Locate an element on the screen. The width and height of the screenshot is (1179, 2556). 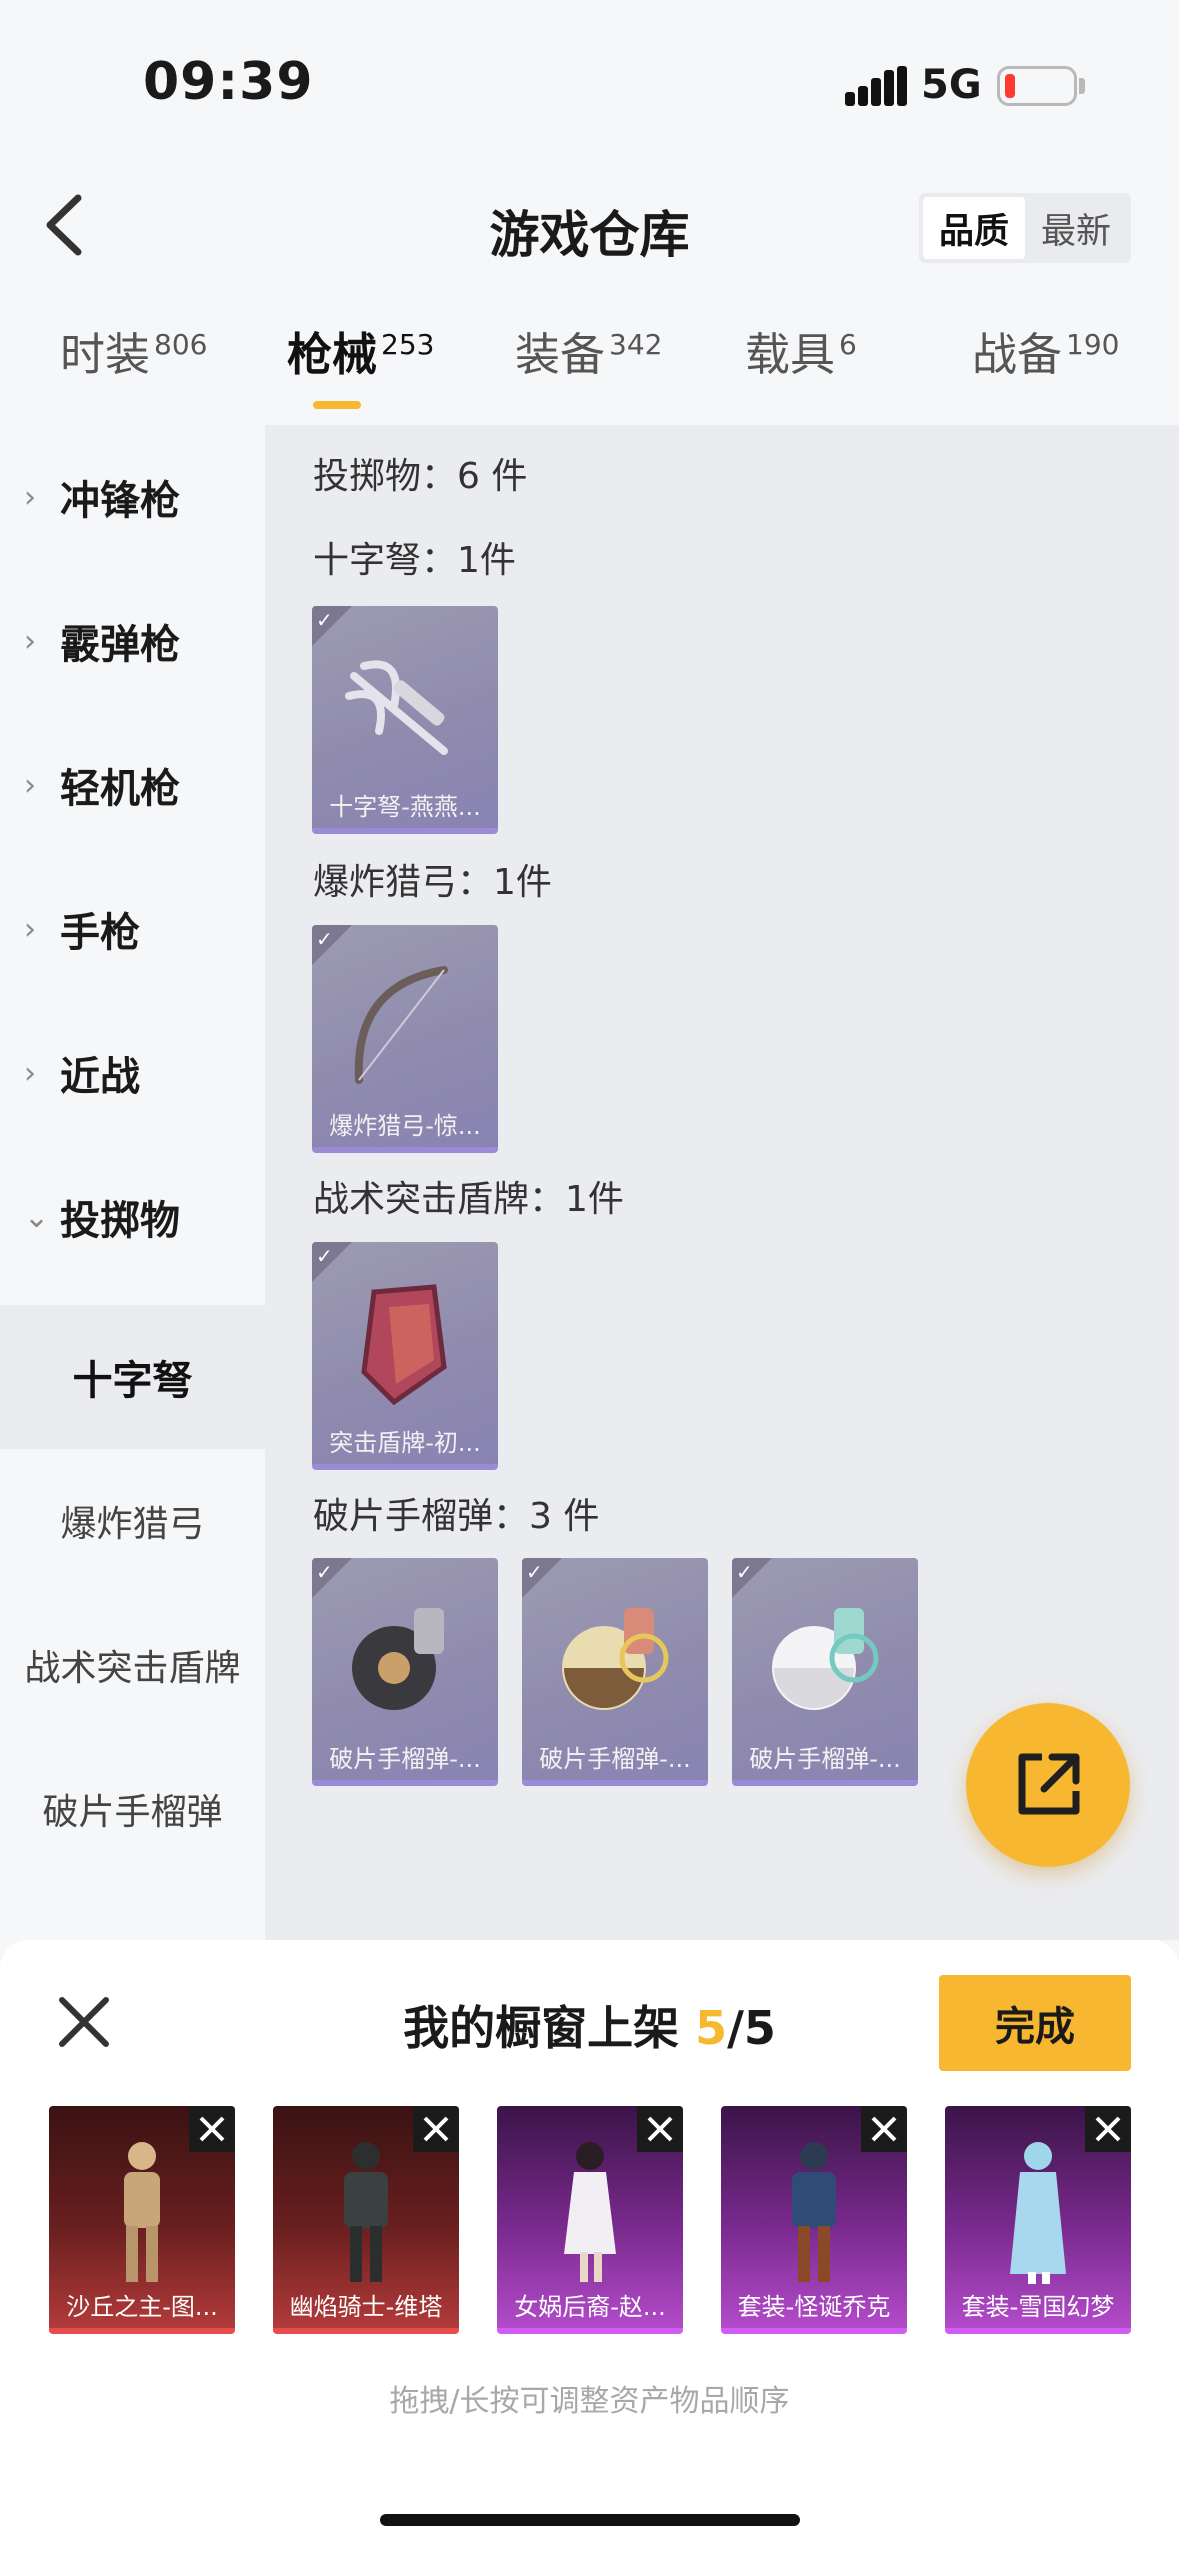
battery-icon is located at coordinates (1037, 86).